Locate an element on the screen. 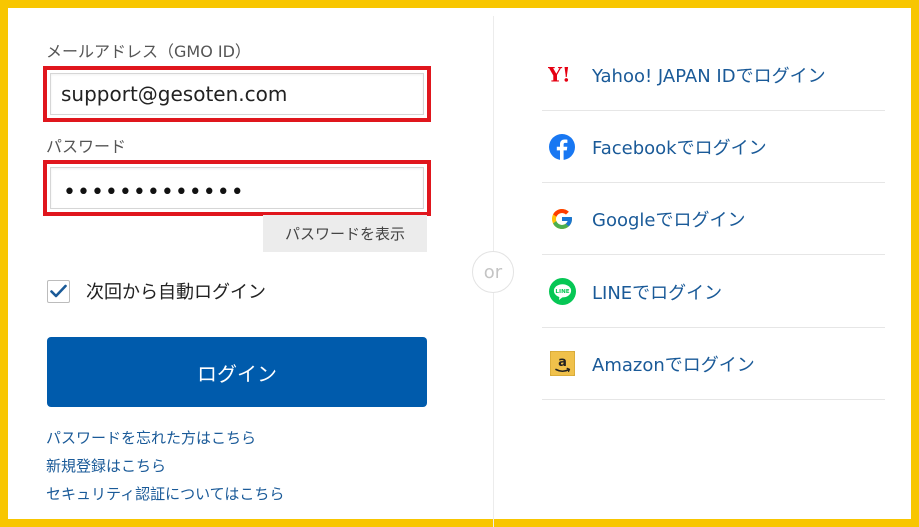 This screenshot has height=527, width=919. email-field-box is located at coordinates (237, 94).